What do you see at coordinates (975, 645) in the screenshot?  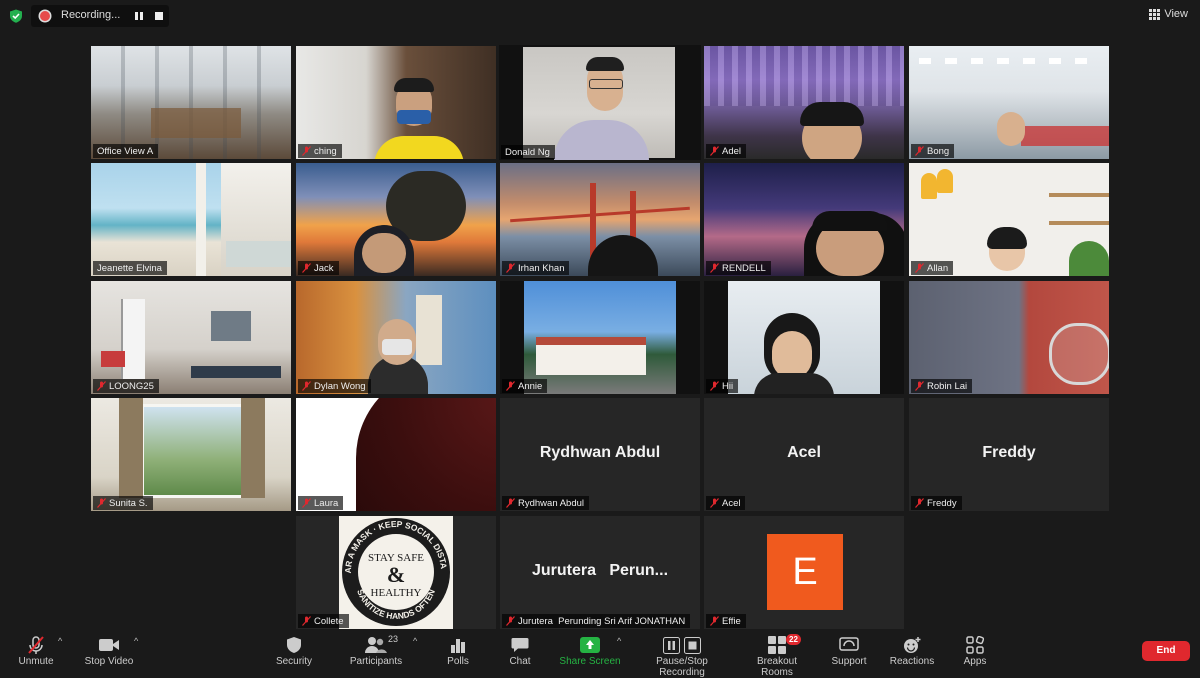 I see `apps-icon` at bounding box center [975, 645].